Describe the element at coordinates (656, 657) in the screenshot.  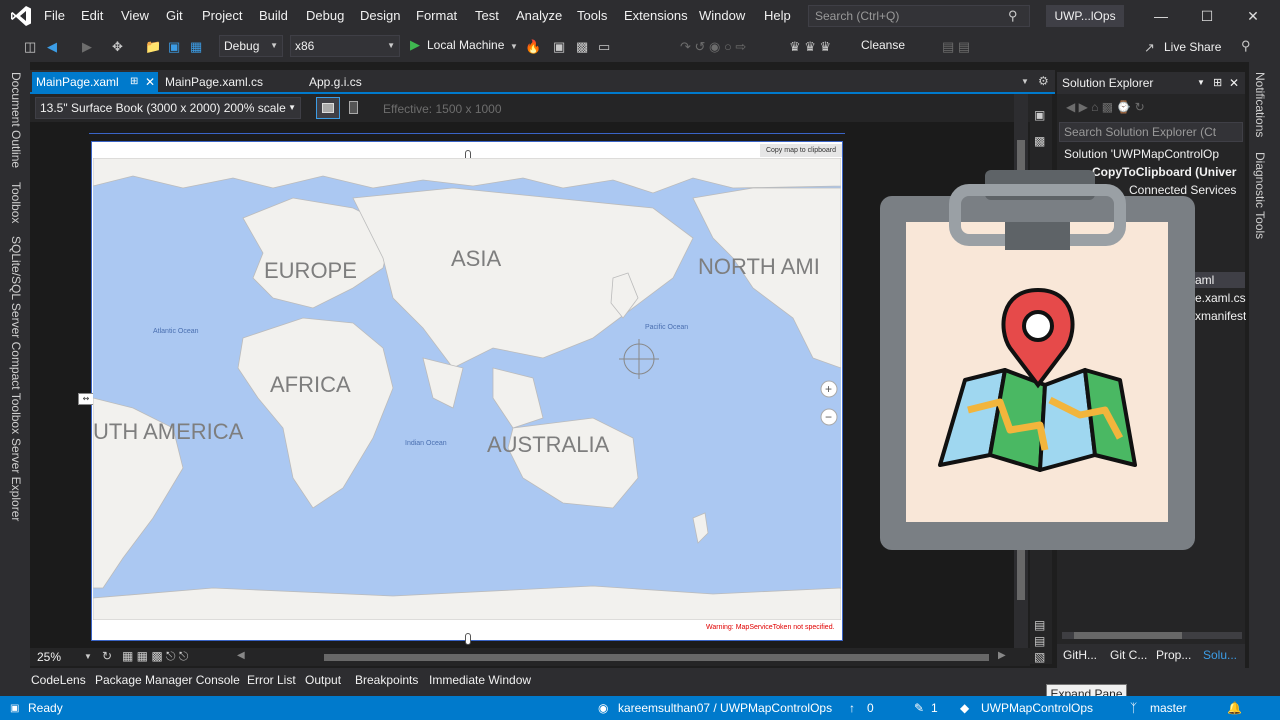
I see `horizontal-scroll-thumb` at that location.